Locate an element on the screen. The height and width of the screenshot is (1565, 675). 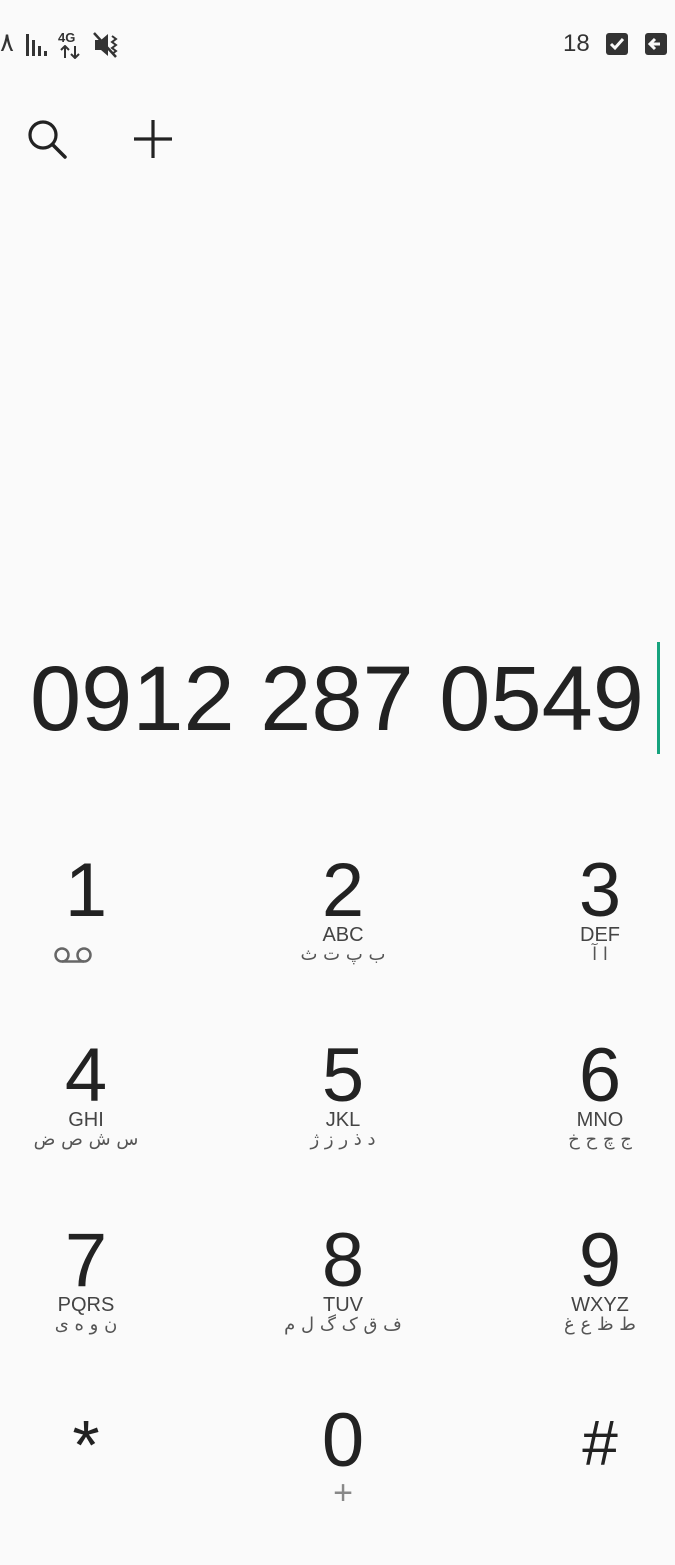
search-icon is located at coordinates (47, 139).